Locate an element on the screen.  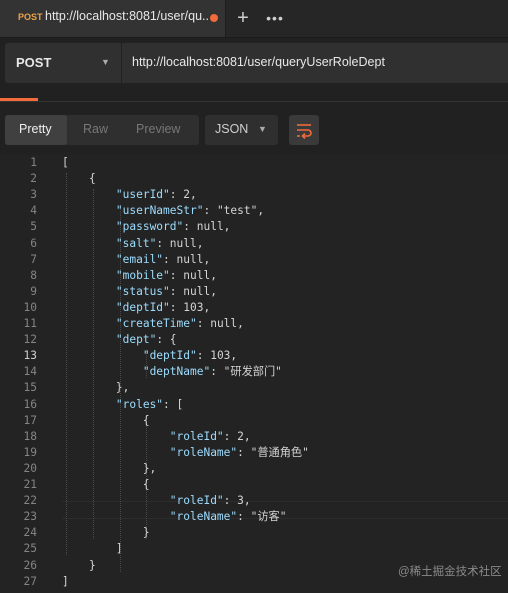
code-line: 8 "mobile": null, is located at coordinates (254, 276).